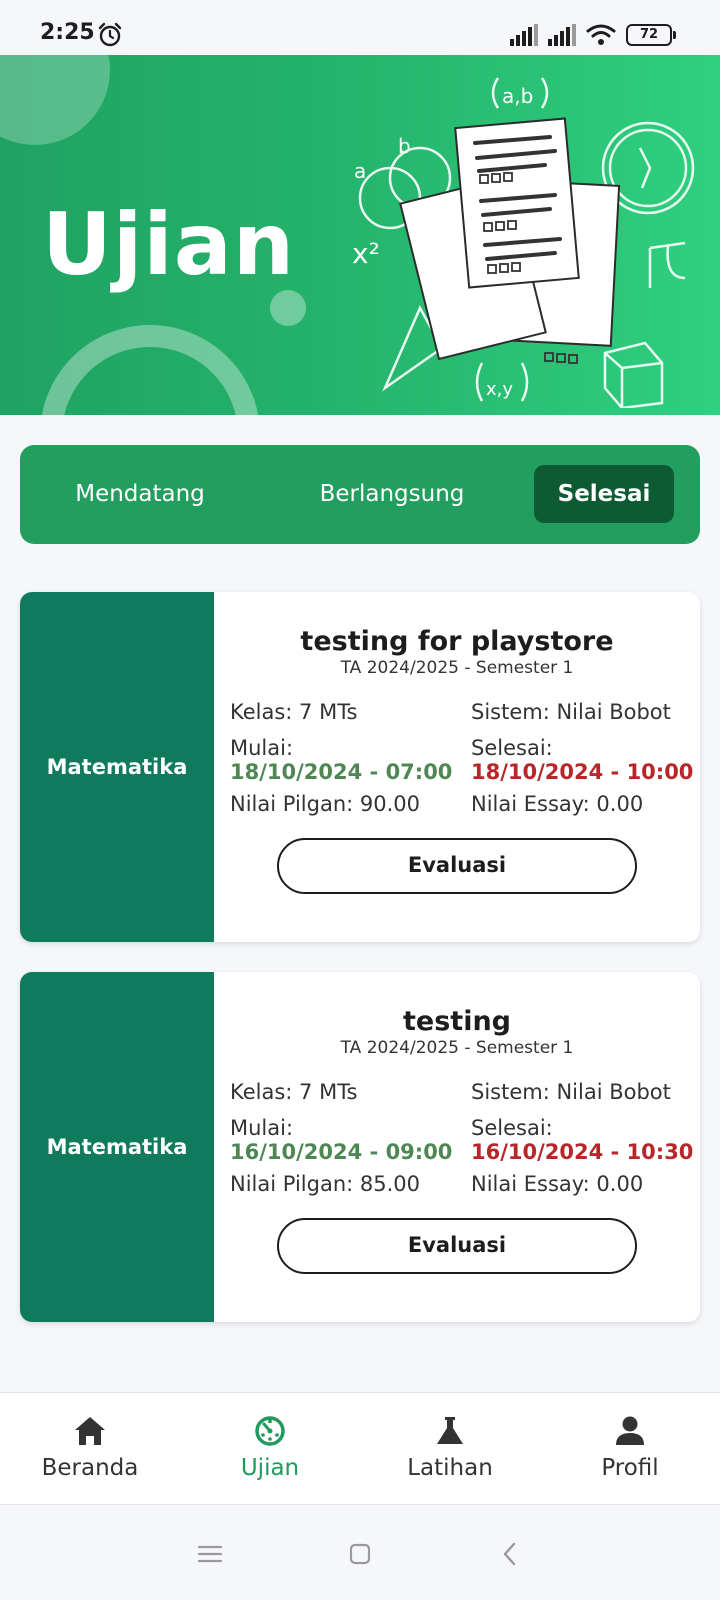 The height and width of the screenshot is (1600, 720). Describe the element at coordinates (582, 1152) in the screenshot. I see `end-datetime: 16/10/2024 - 10:30` at that location.